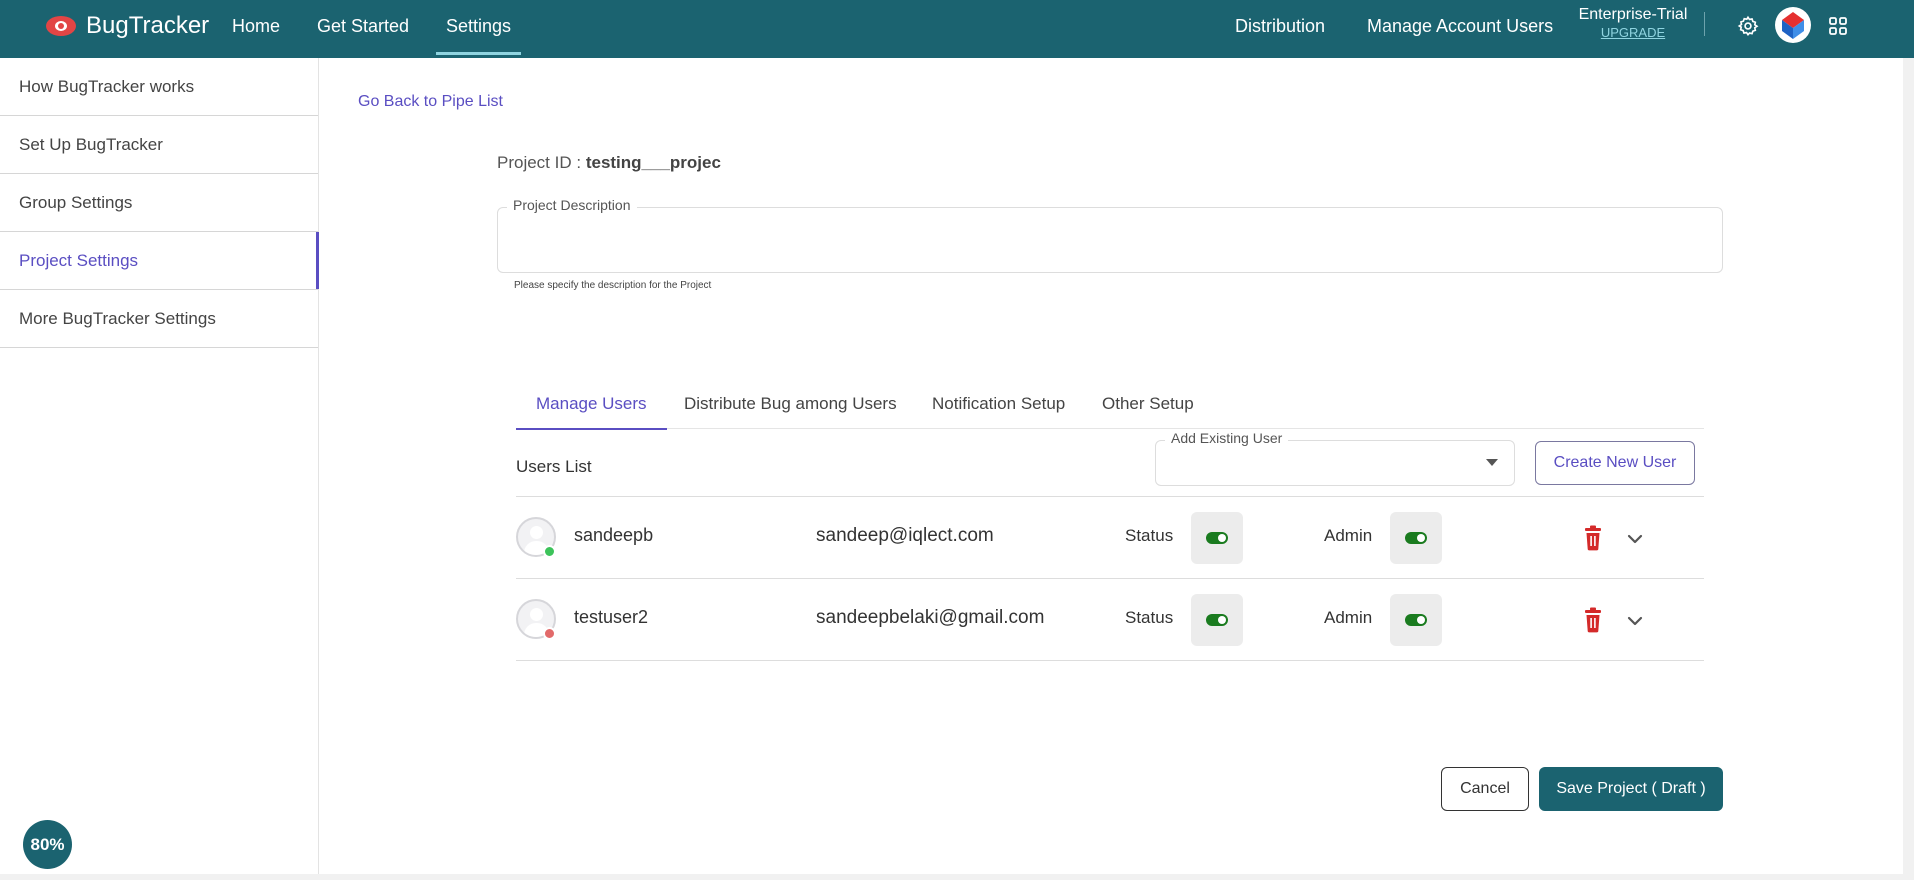 Image resolution: width=1914 pixels, height=880 pixels. I want to click on nav-get-started: Get Started, so click(363, 26).